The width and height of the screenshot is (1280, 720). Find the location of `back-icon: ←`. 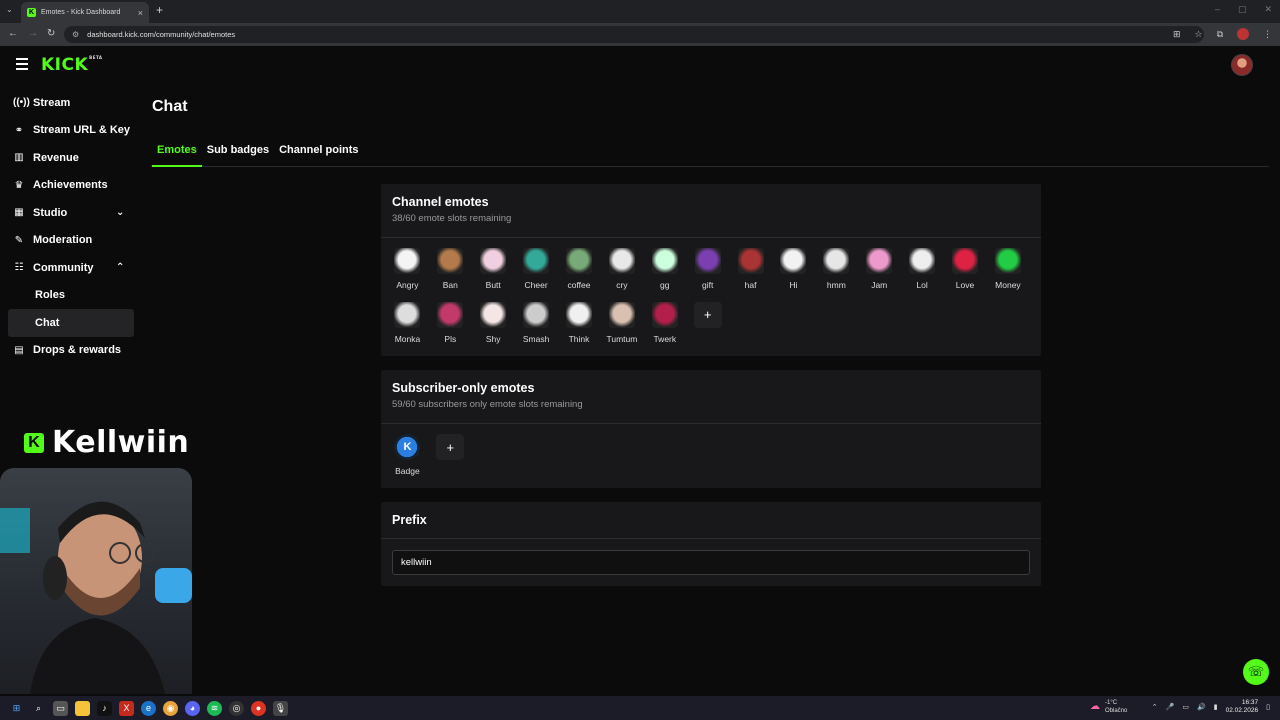

back-icon: ← is located at coordinates (13, 33).